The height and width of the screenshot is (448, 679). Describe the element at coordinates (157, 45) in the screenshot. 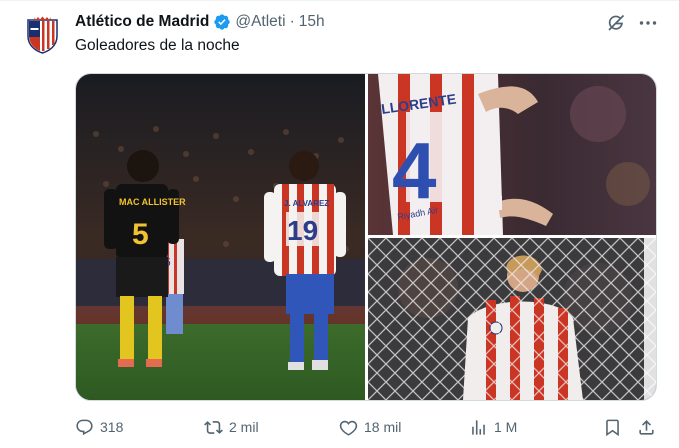

I see `tweet-text: Goleadores de la noche` at that location.